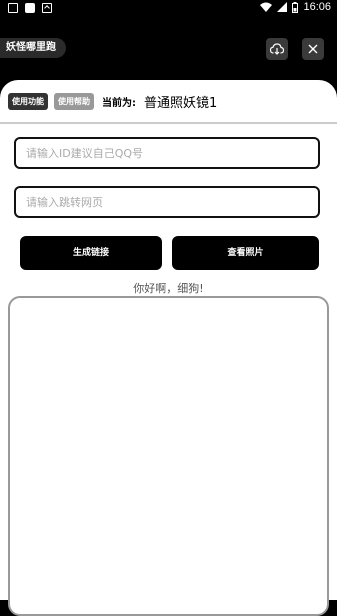 The width and height of the screenshot is (337, 616). I want to click on greeting-text: 你好啊，细狗!, so click(168, 288).